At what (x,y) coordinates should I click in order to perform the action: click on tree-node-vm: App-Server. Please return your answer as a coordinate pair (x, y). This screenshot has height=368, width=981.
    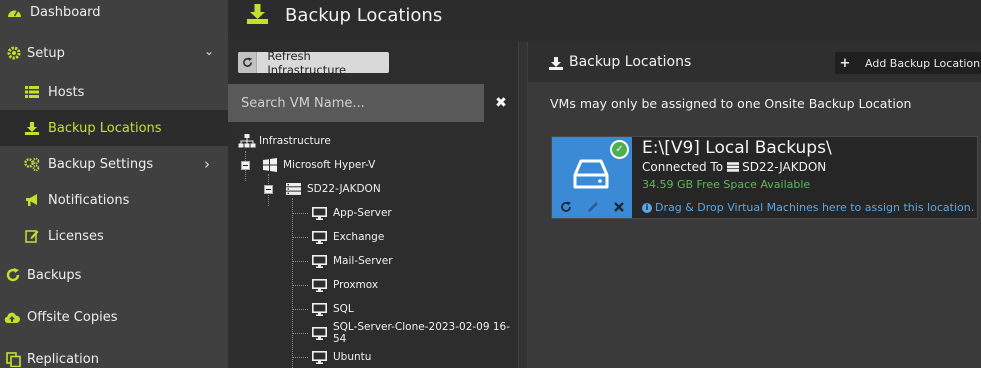
    Looking at the image, I should click on (352, 213).